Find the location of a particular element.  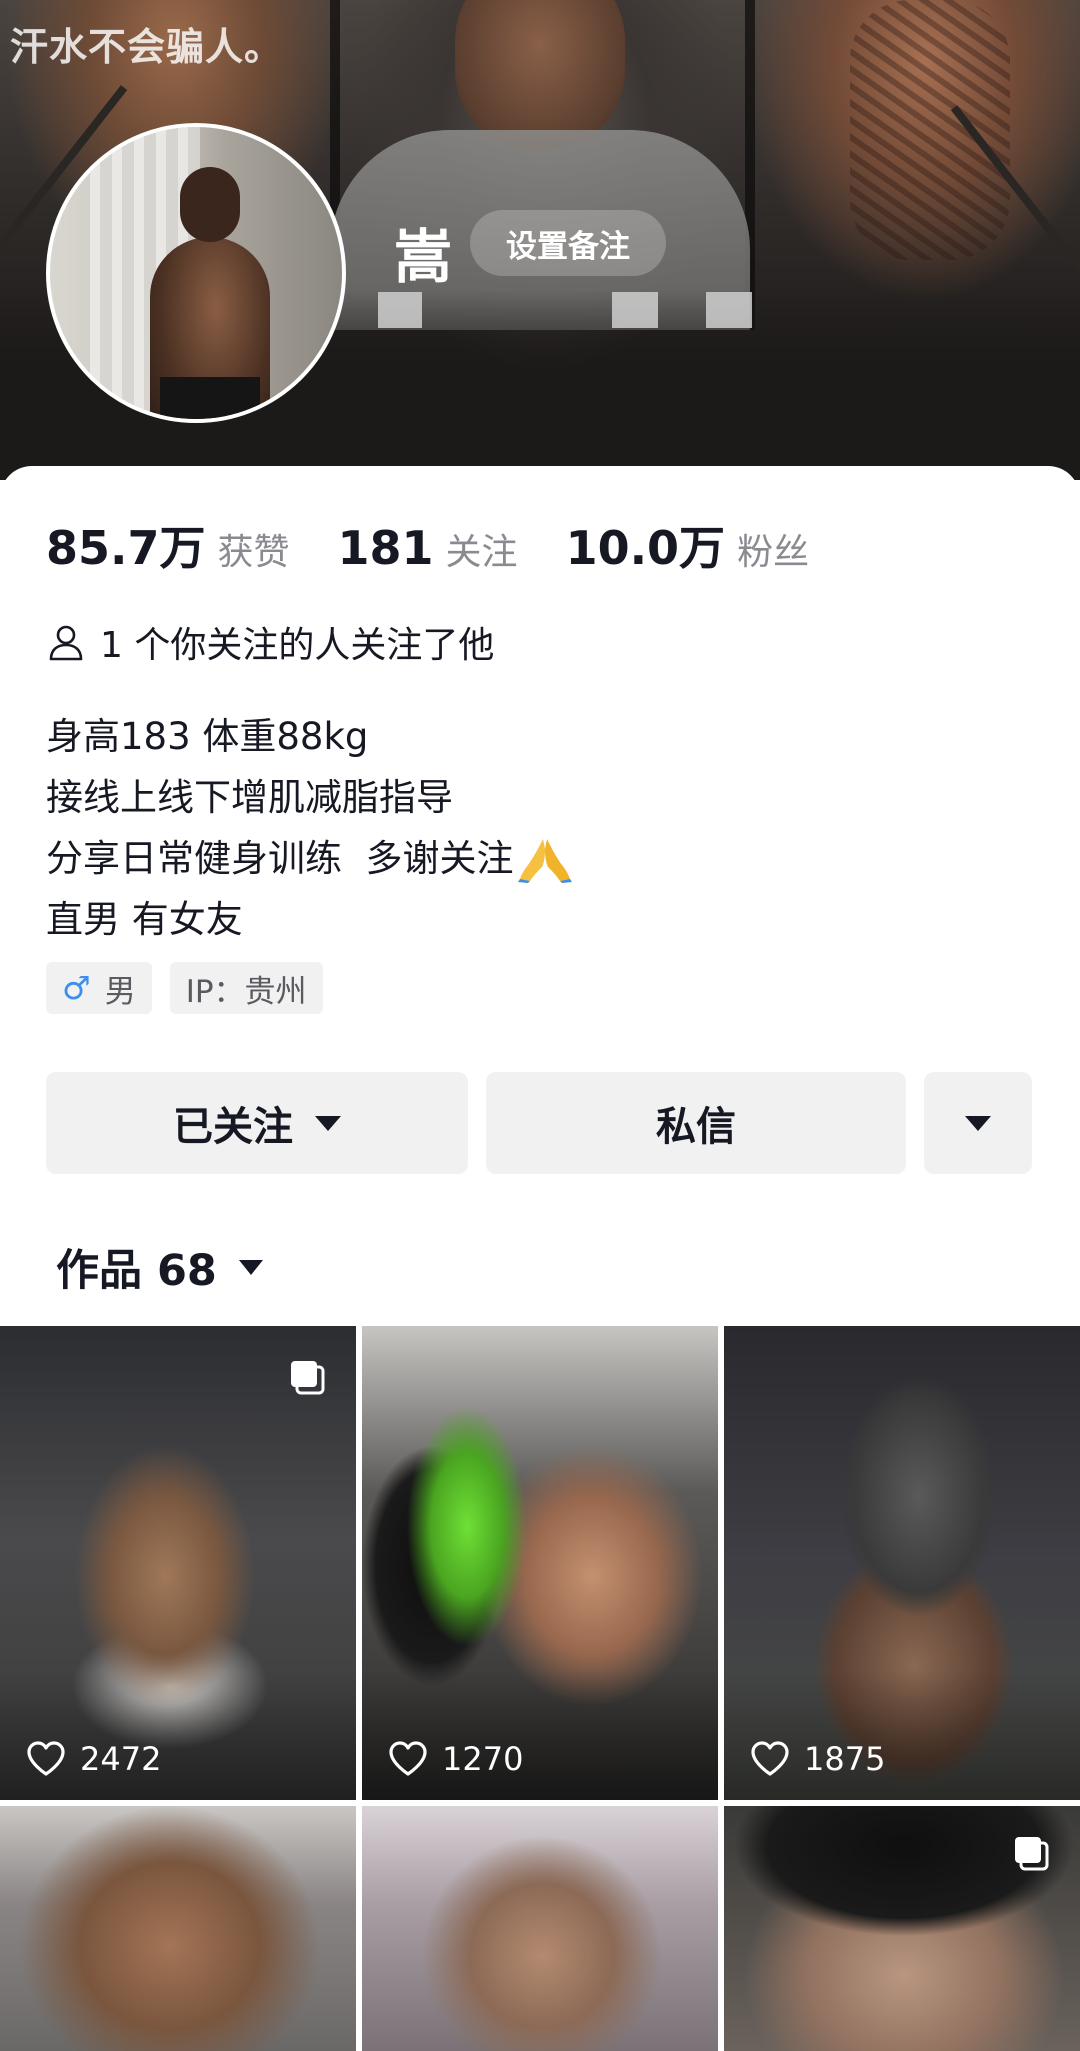

gender-label: 男 is located at coordinates (120, 991).